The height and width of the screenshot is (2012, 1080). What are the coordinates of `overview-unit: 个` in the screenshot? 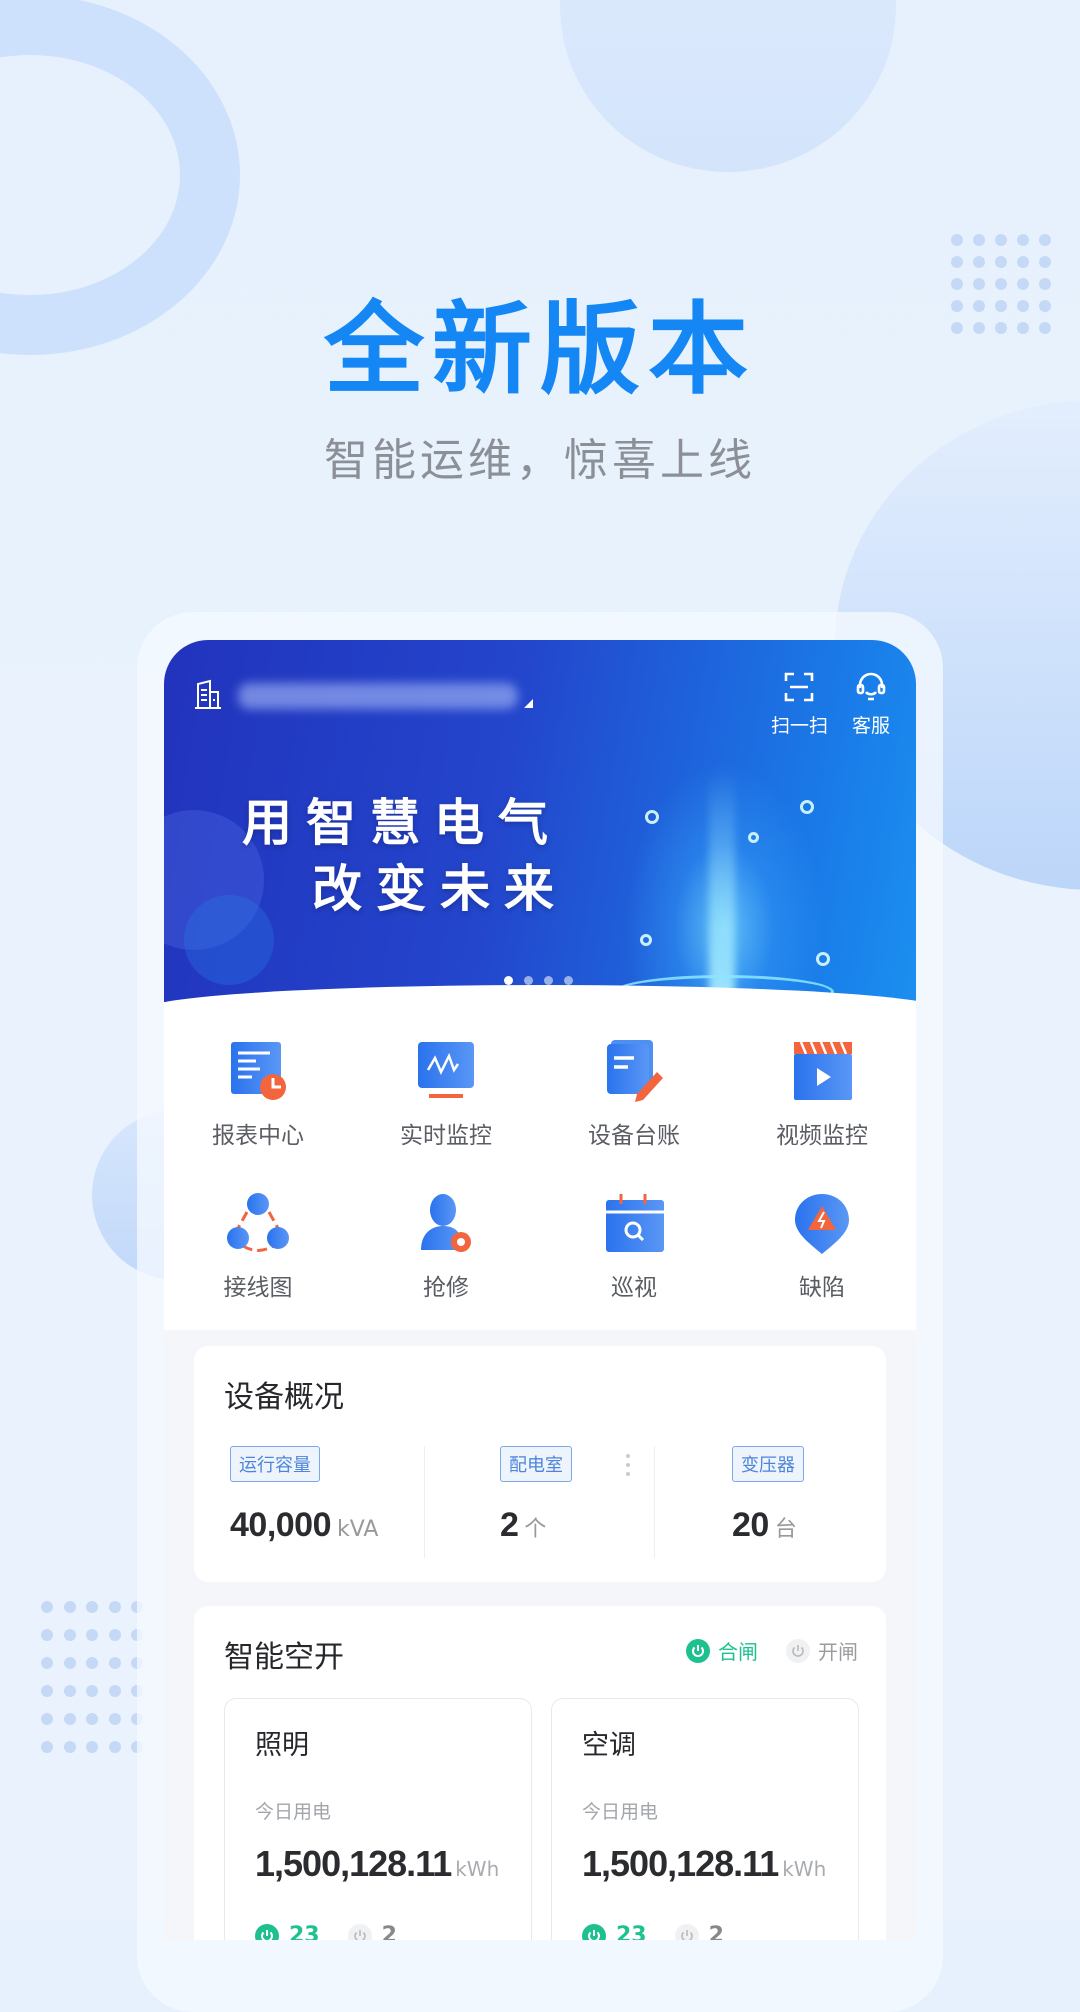 It's located at (535, 1529).